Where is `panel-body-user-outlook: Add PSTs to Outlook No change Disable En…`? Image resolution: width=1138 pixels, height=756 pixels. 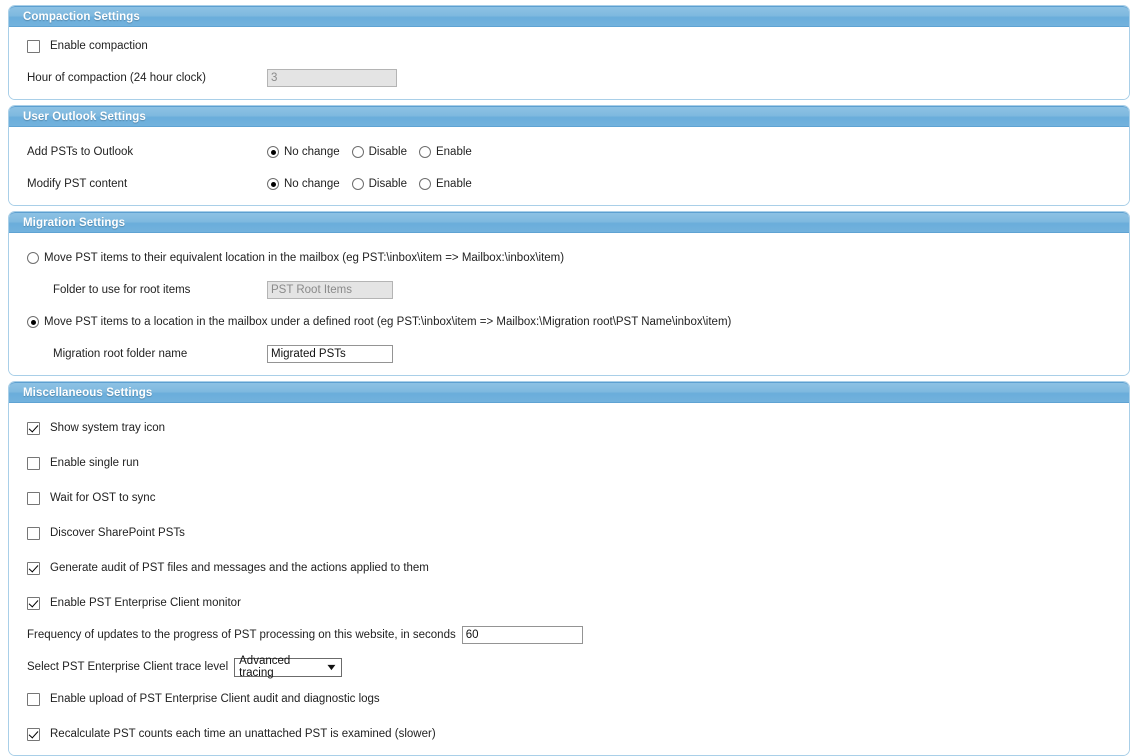 panel-body-user-outlook: Add PSTs to Outlook No change Disable En… is located at coordinates (569, 166).